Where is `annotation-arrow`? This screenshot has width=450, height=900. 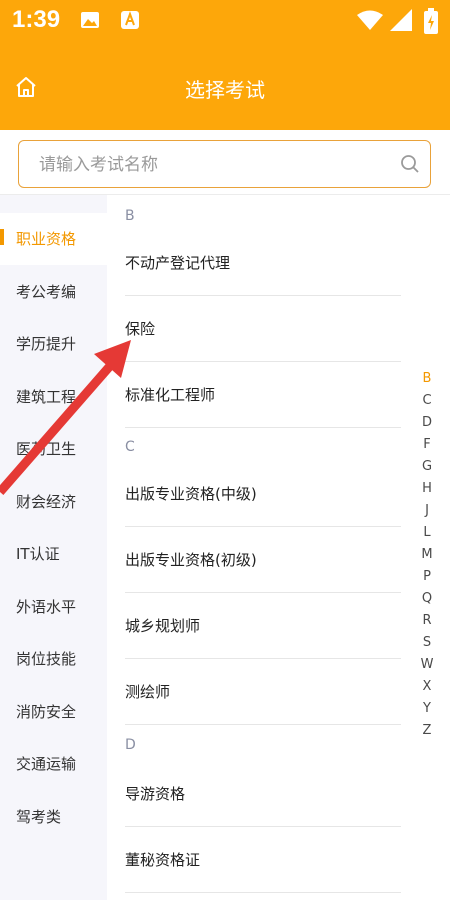
annotation-arrow is located at coordinates (65, 417).